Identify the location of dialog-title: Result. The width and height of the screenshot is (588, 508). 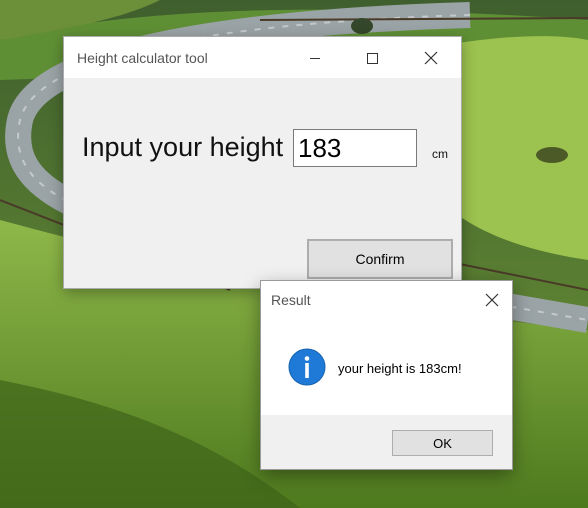
(291, 300).